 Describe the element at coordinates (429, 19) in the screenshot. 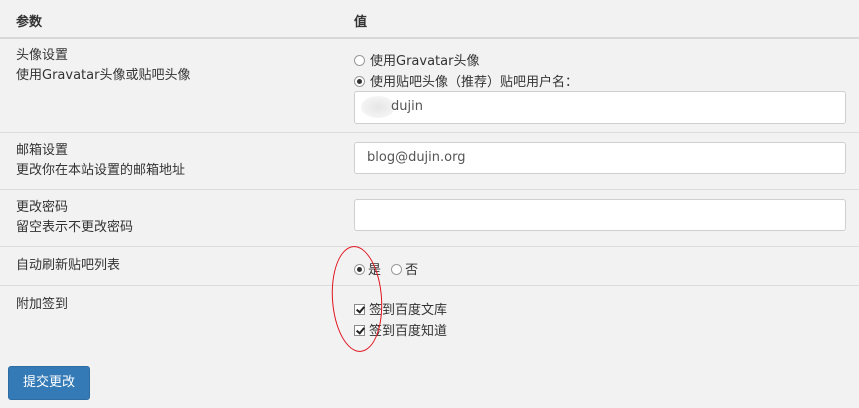

I see `table-header: 参数 值` at that location.